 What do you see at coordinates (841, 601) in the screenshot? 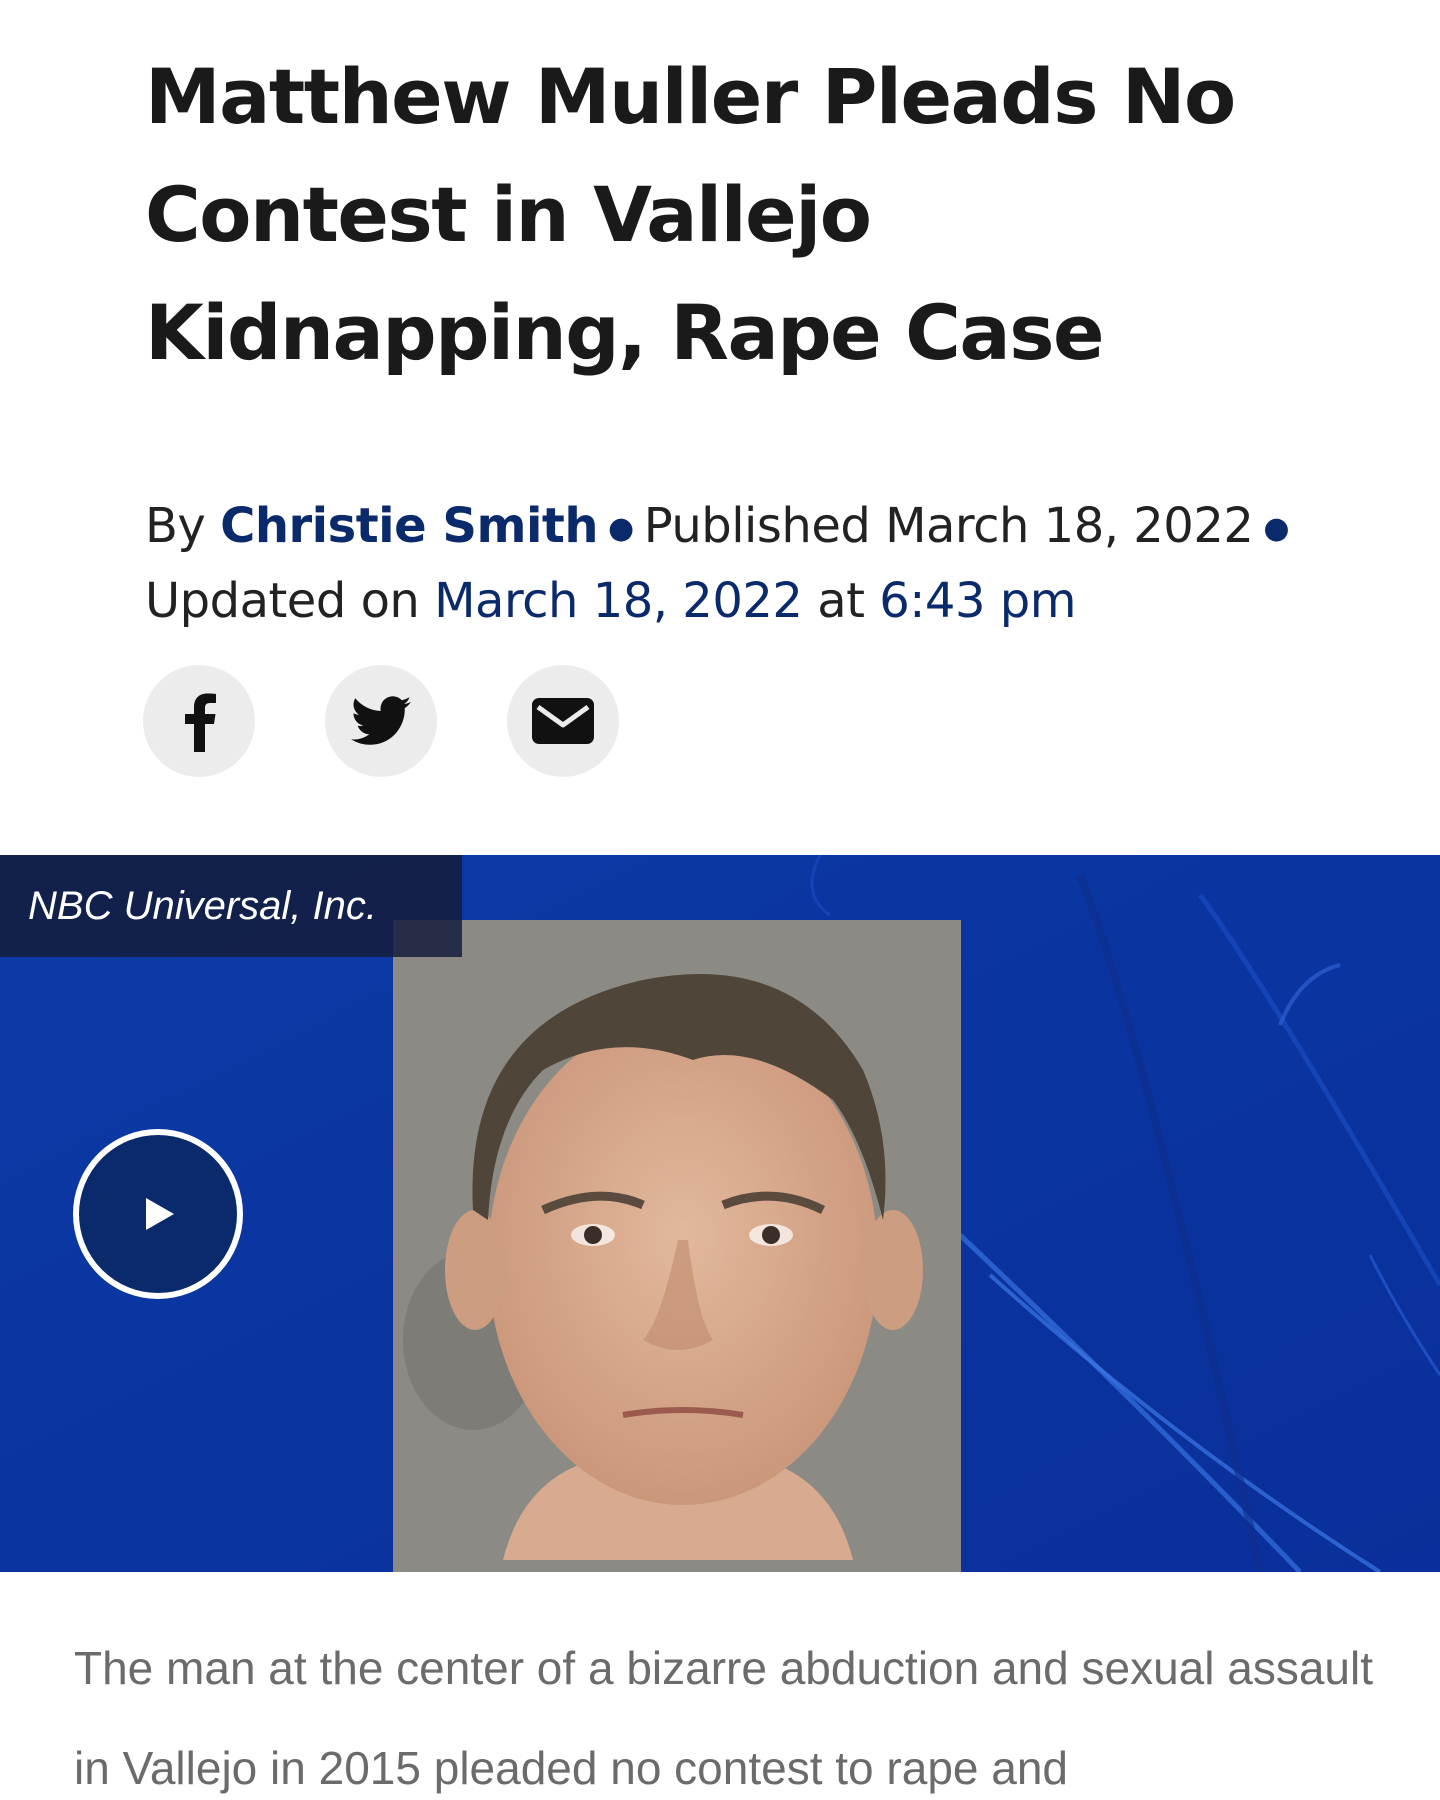
I see `updated-at: at` at bounding box center [841, 601].